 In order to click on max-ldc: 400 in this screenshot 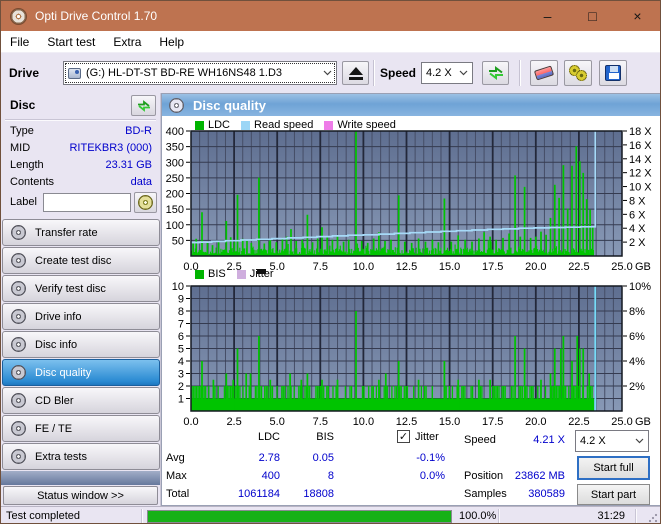, I will do `click(270, 476)`.